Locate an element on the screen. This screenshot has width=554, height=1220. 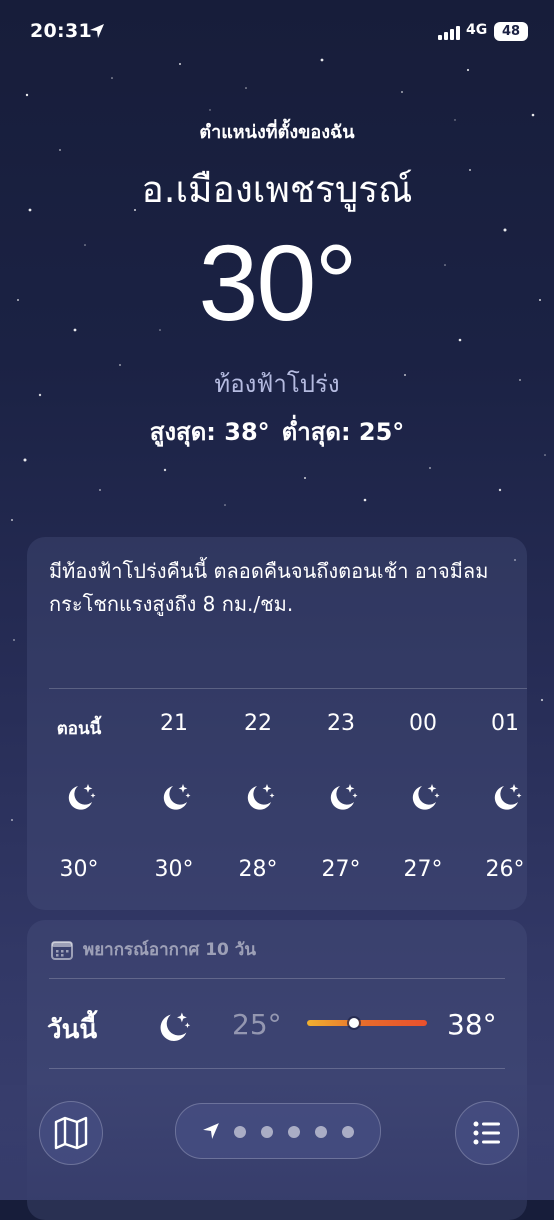
high-low-temperatures: สูงสุด: 38° ต่ำสุด: 25° is located at coordinates (277, 431).